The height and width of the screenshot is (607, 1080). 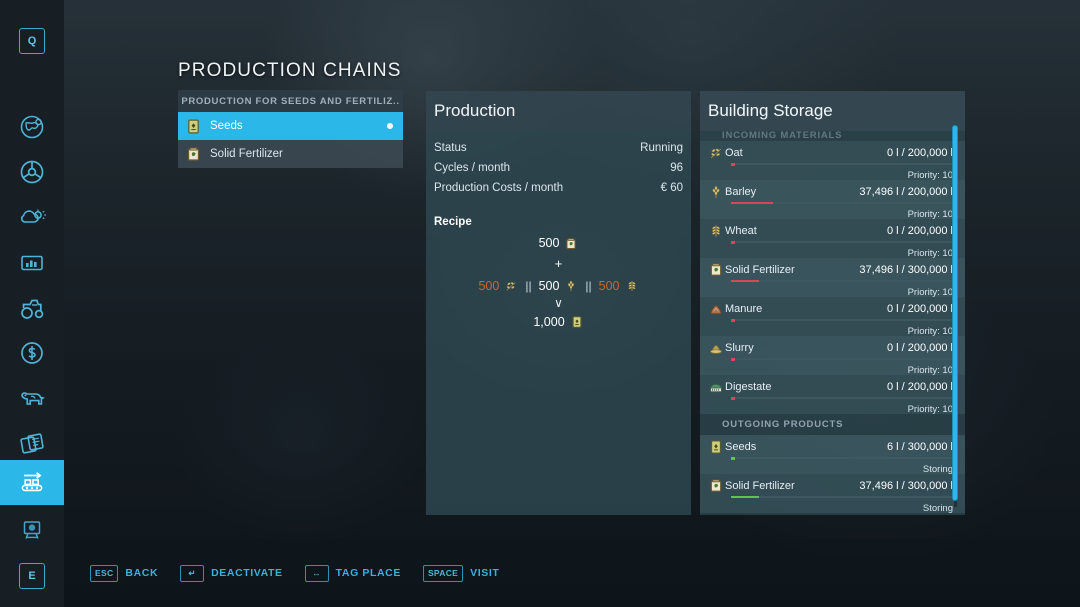 I want to click on sidebar-item-key-e: E, so click(x=32, y=575).